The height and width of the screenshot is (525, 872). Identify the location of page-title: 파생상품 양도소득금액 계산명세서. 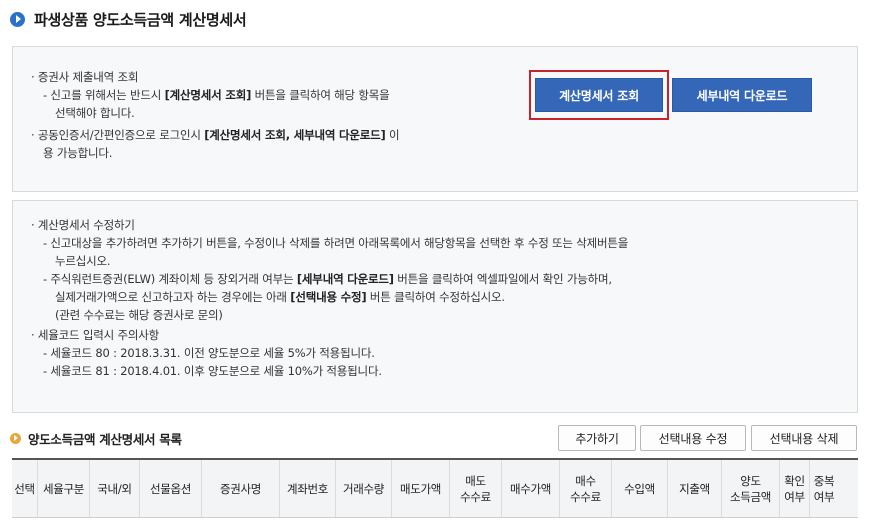
(128, 19).